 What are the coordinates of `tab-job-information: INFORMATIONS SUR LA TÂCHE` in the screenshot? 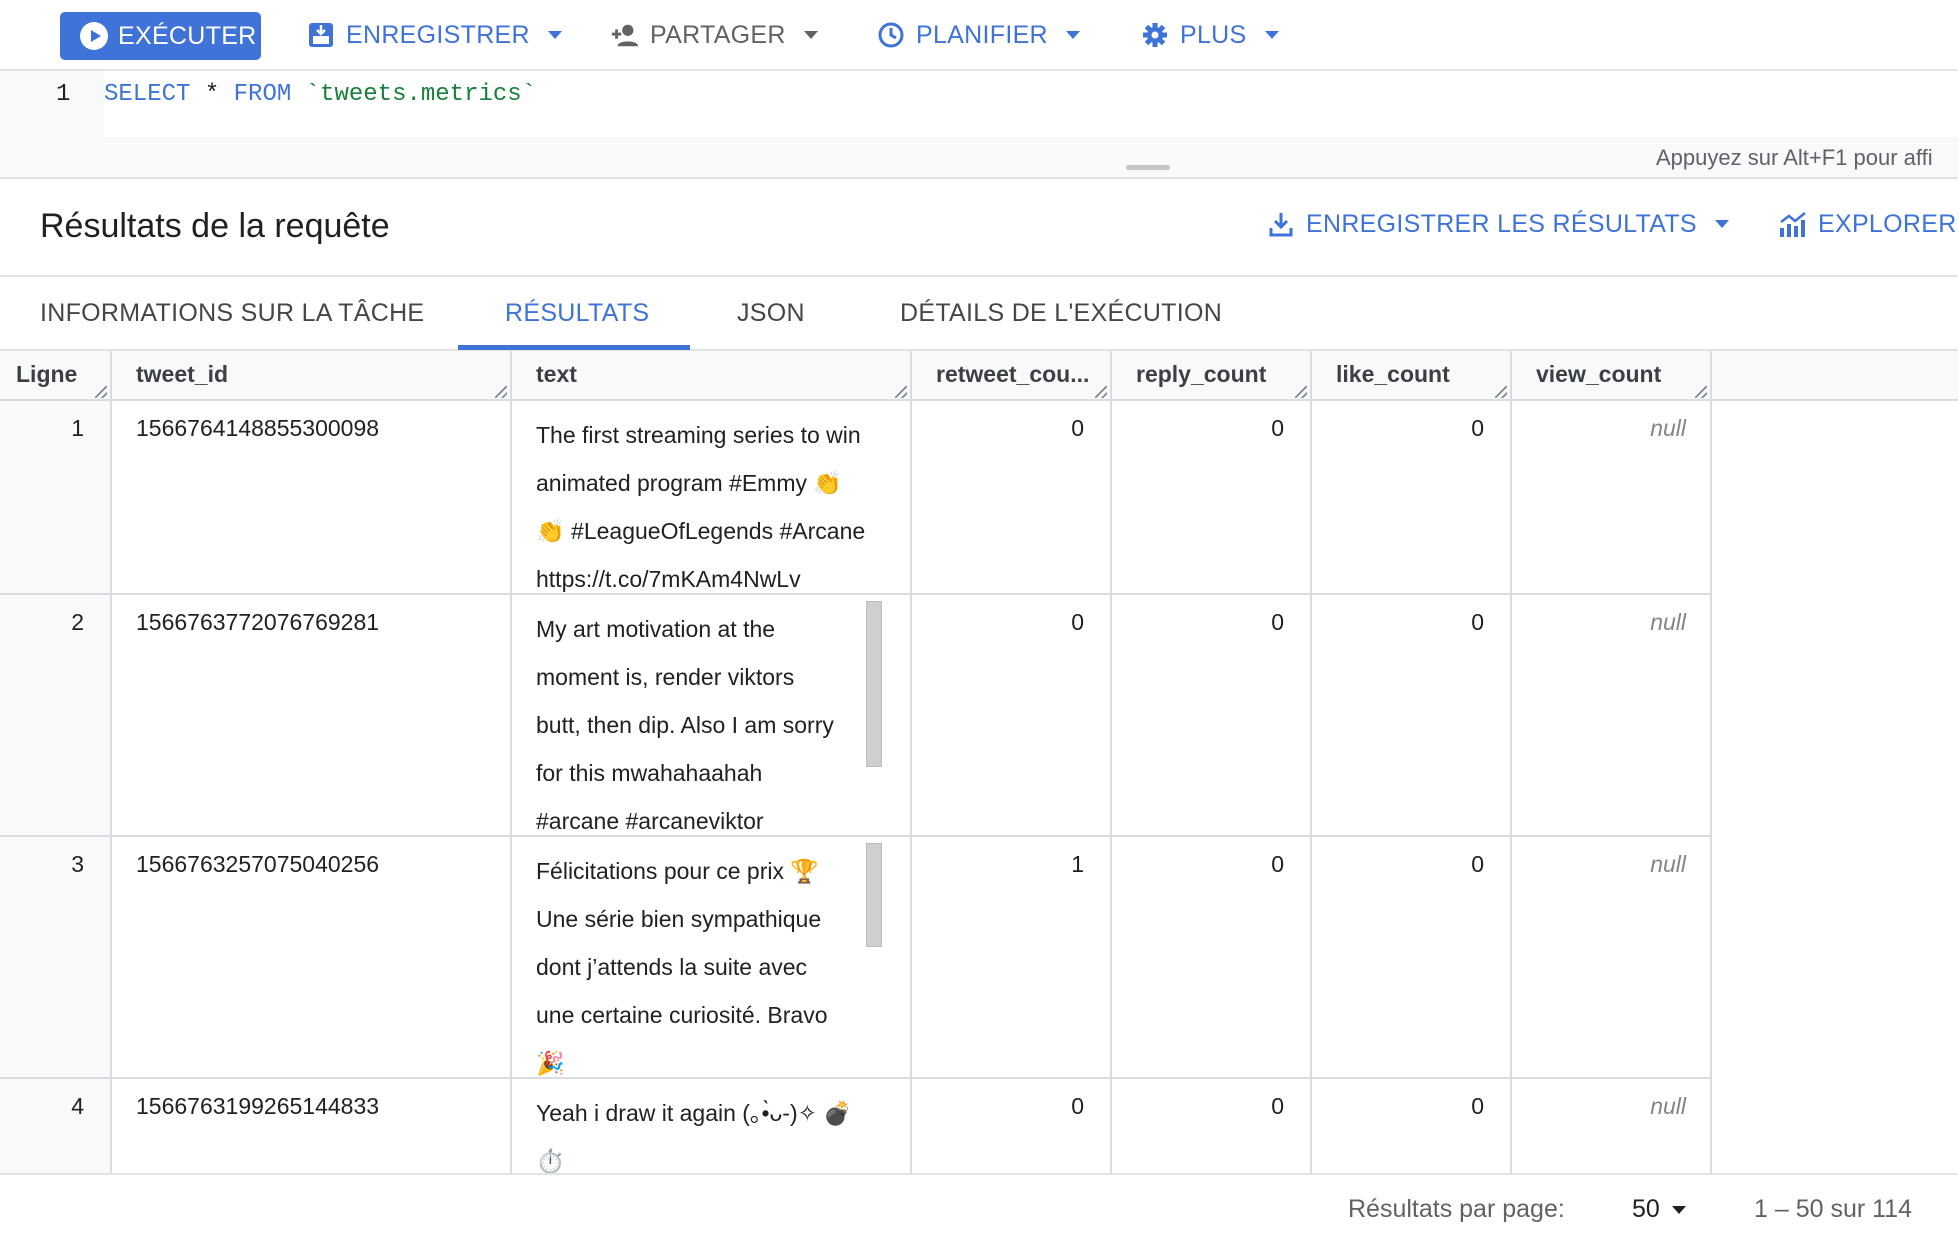 It's located at (232, 313).